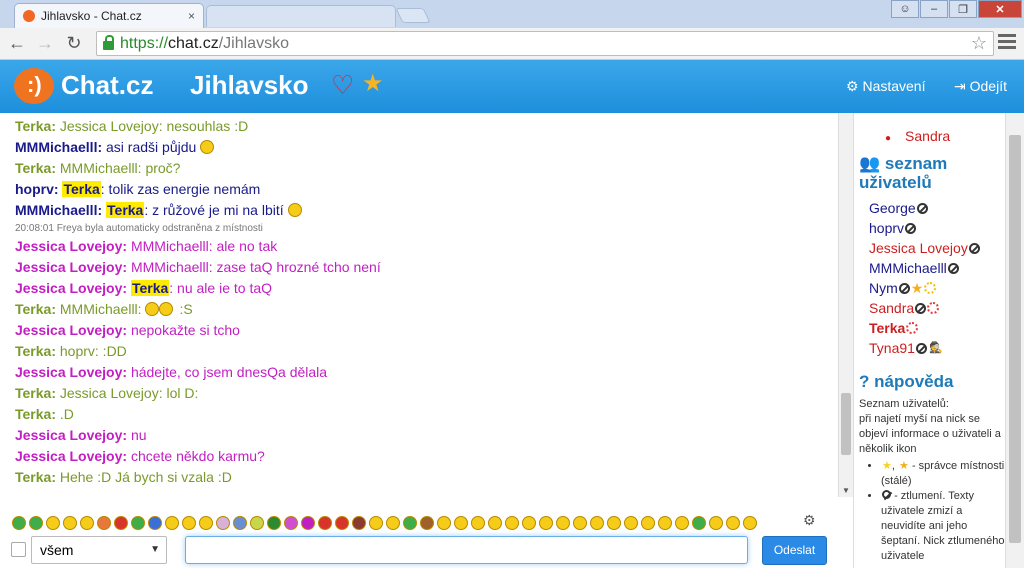  I want to click on user-list-item: Tyna91 🕵, so click(937, 348).